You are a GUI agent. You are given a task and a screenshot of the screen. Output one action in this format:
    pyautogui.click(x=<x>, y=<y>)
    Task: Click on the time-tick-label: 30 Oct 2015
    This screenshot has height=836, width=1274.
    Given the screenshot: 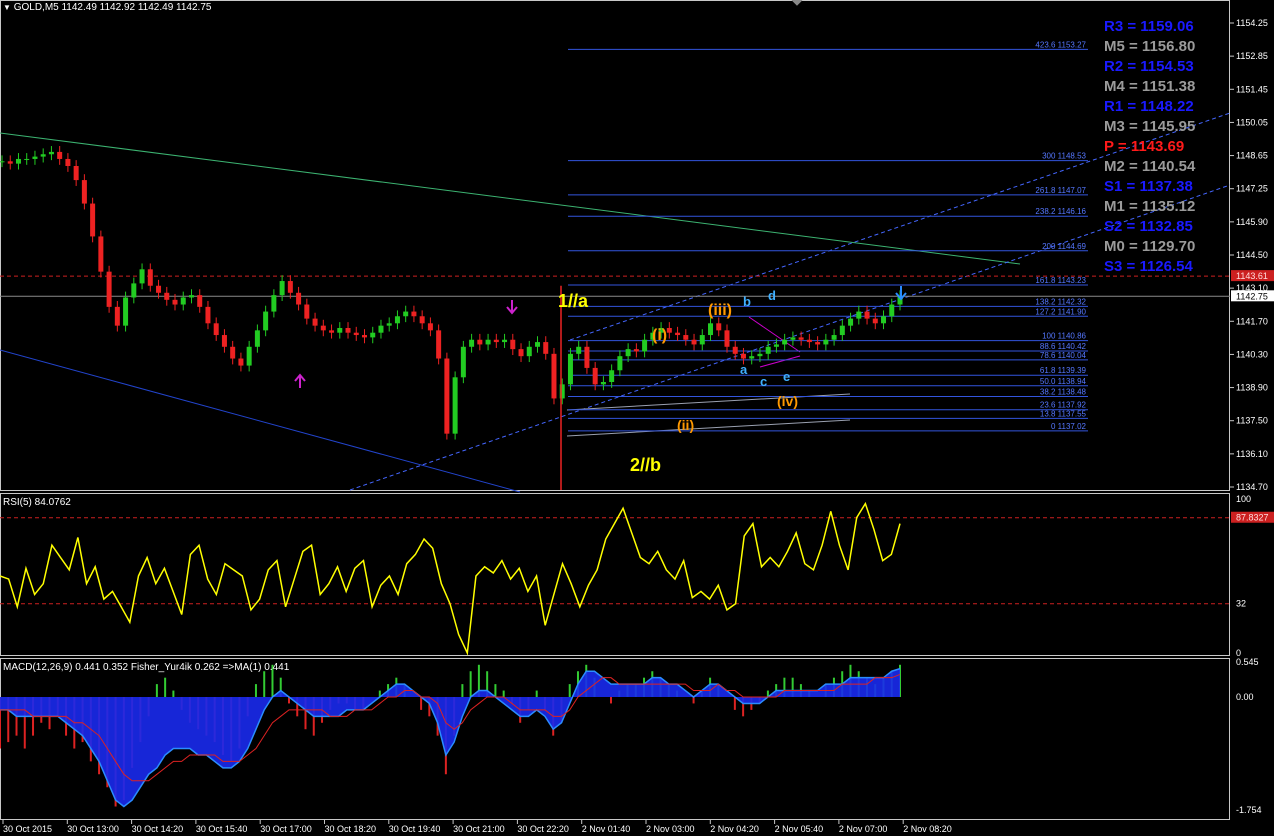 What is the action you would take?
    pyautogui.click(x=27, y=829)
    